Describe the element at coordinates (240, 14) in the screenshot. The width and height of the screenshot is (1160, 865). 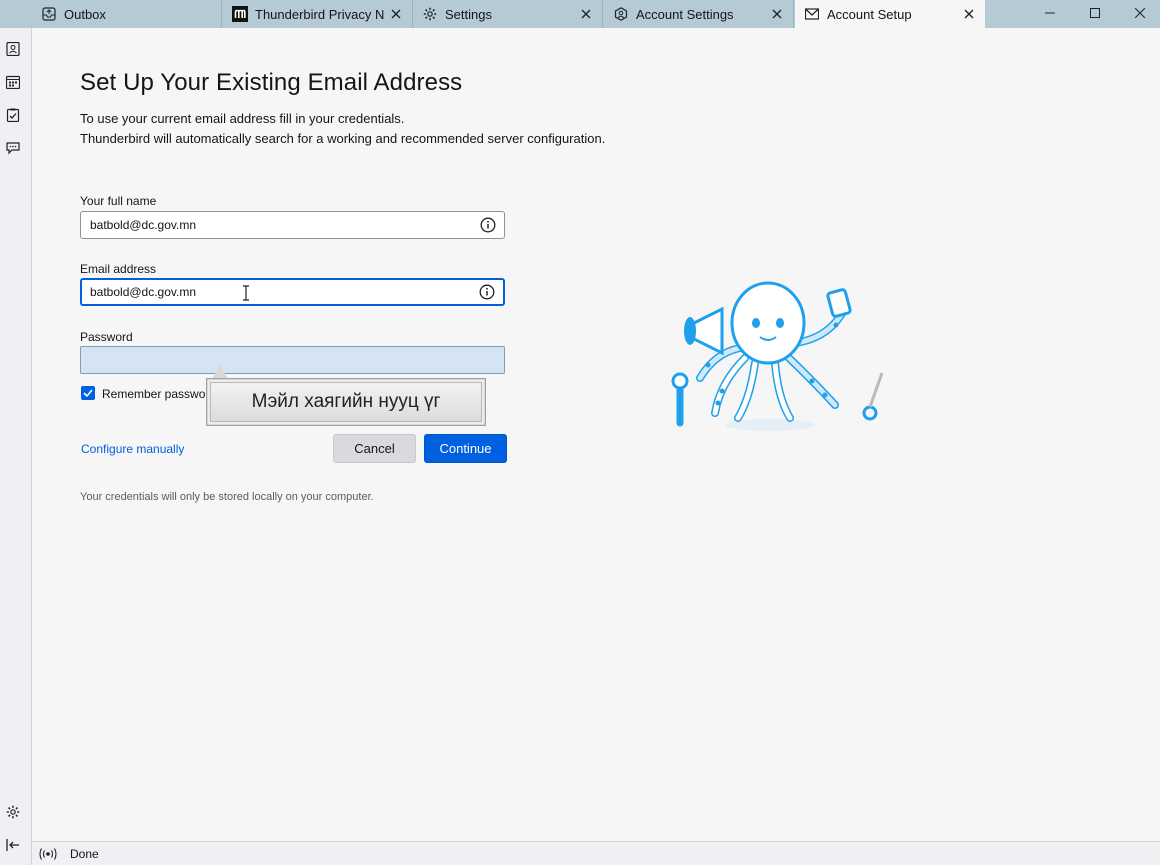
I see `mozilla-m-icon` at that location.